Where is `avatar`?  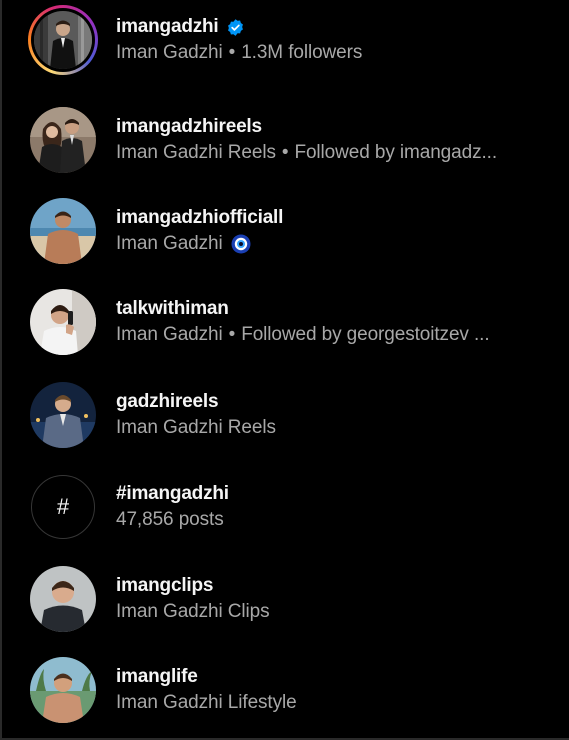 avatar is located at coordinates (63, 40).